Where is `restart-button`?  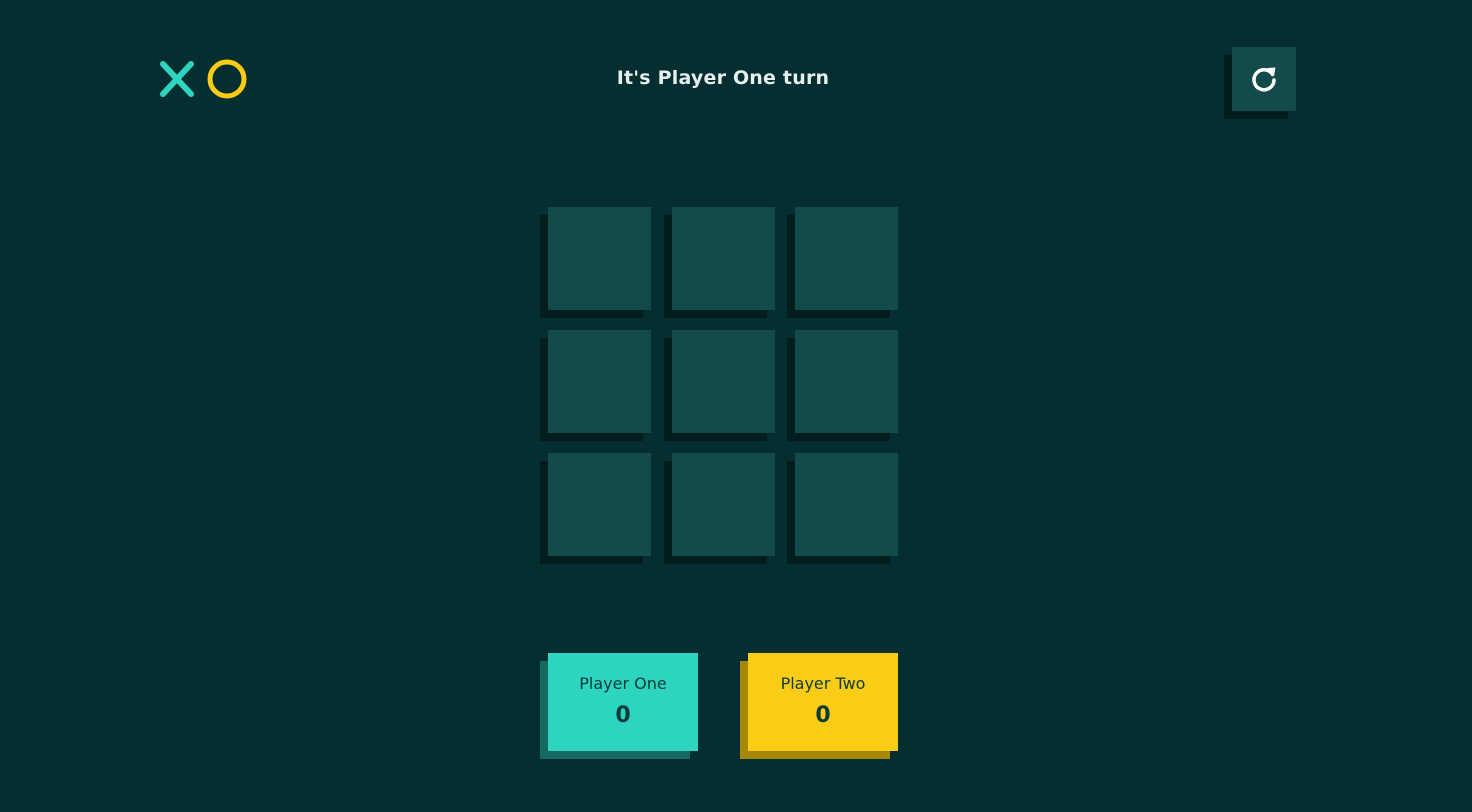
restart-button is located at coordinates (1264, 79).